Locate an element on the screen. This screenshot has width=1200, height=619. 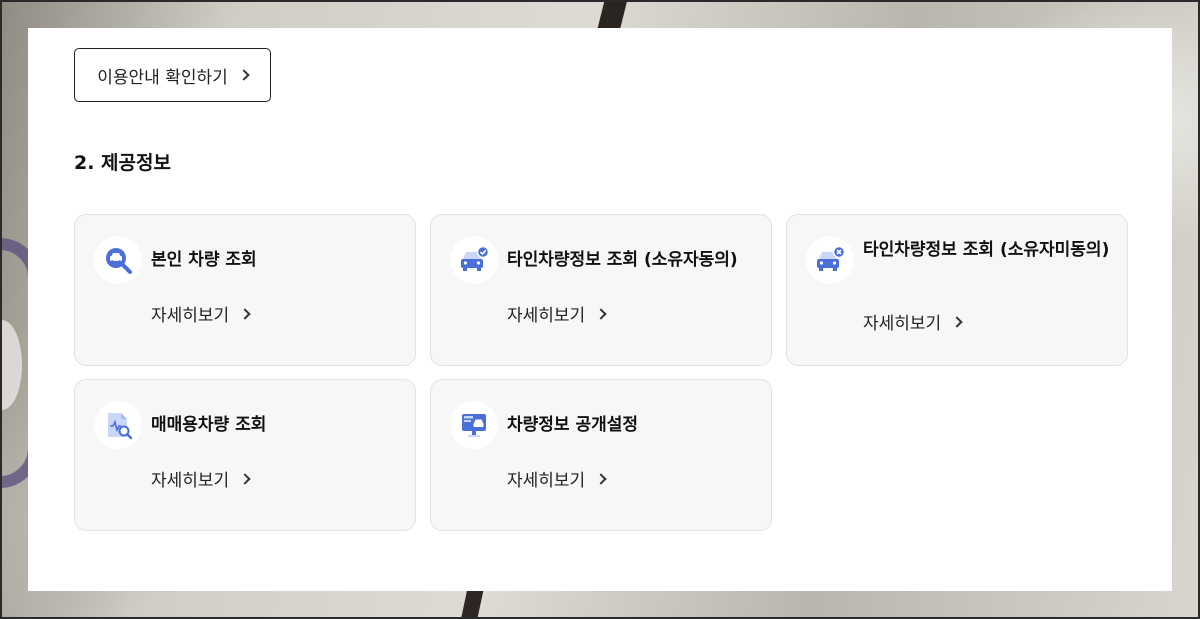
card-title: 타인차량정보 조회 (소유자동의) is located at coordinates (622, 260).